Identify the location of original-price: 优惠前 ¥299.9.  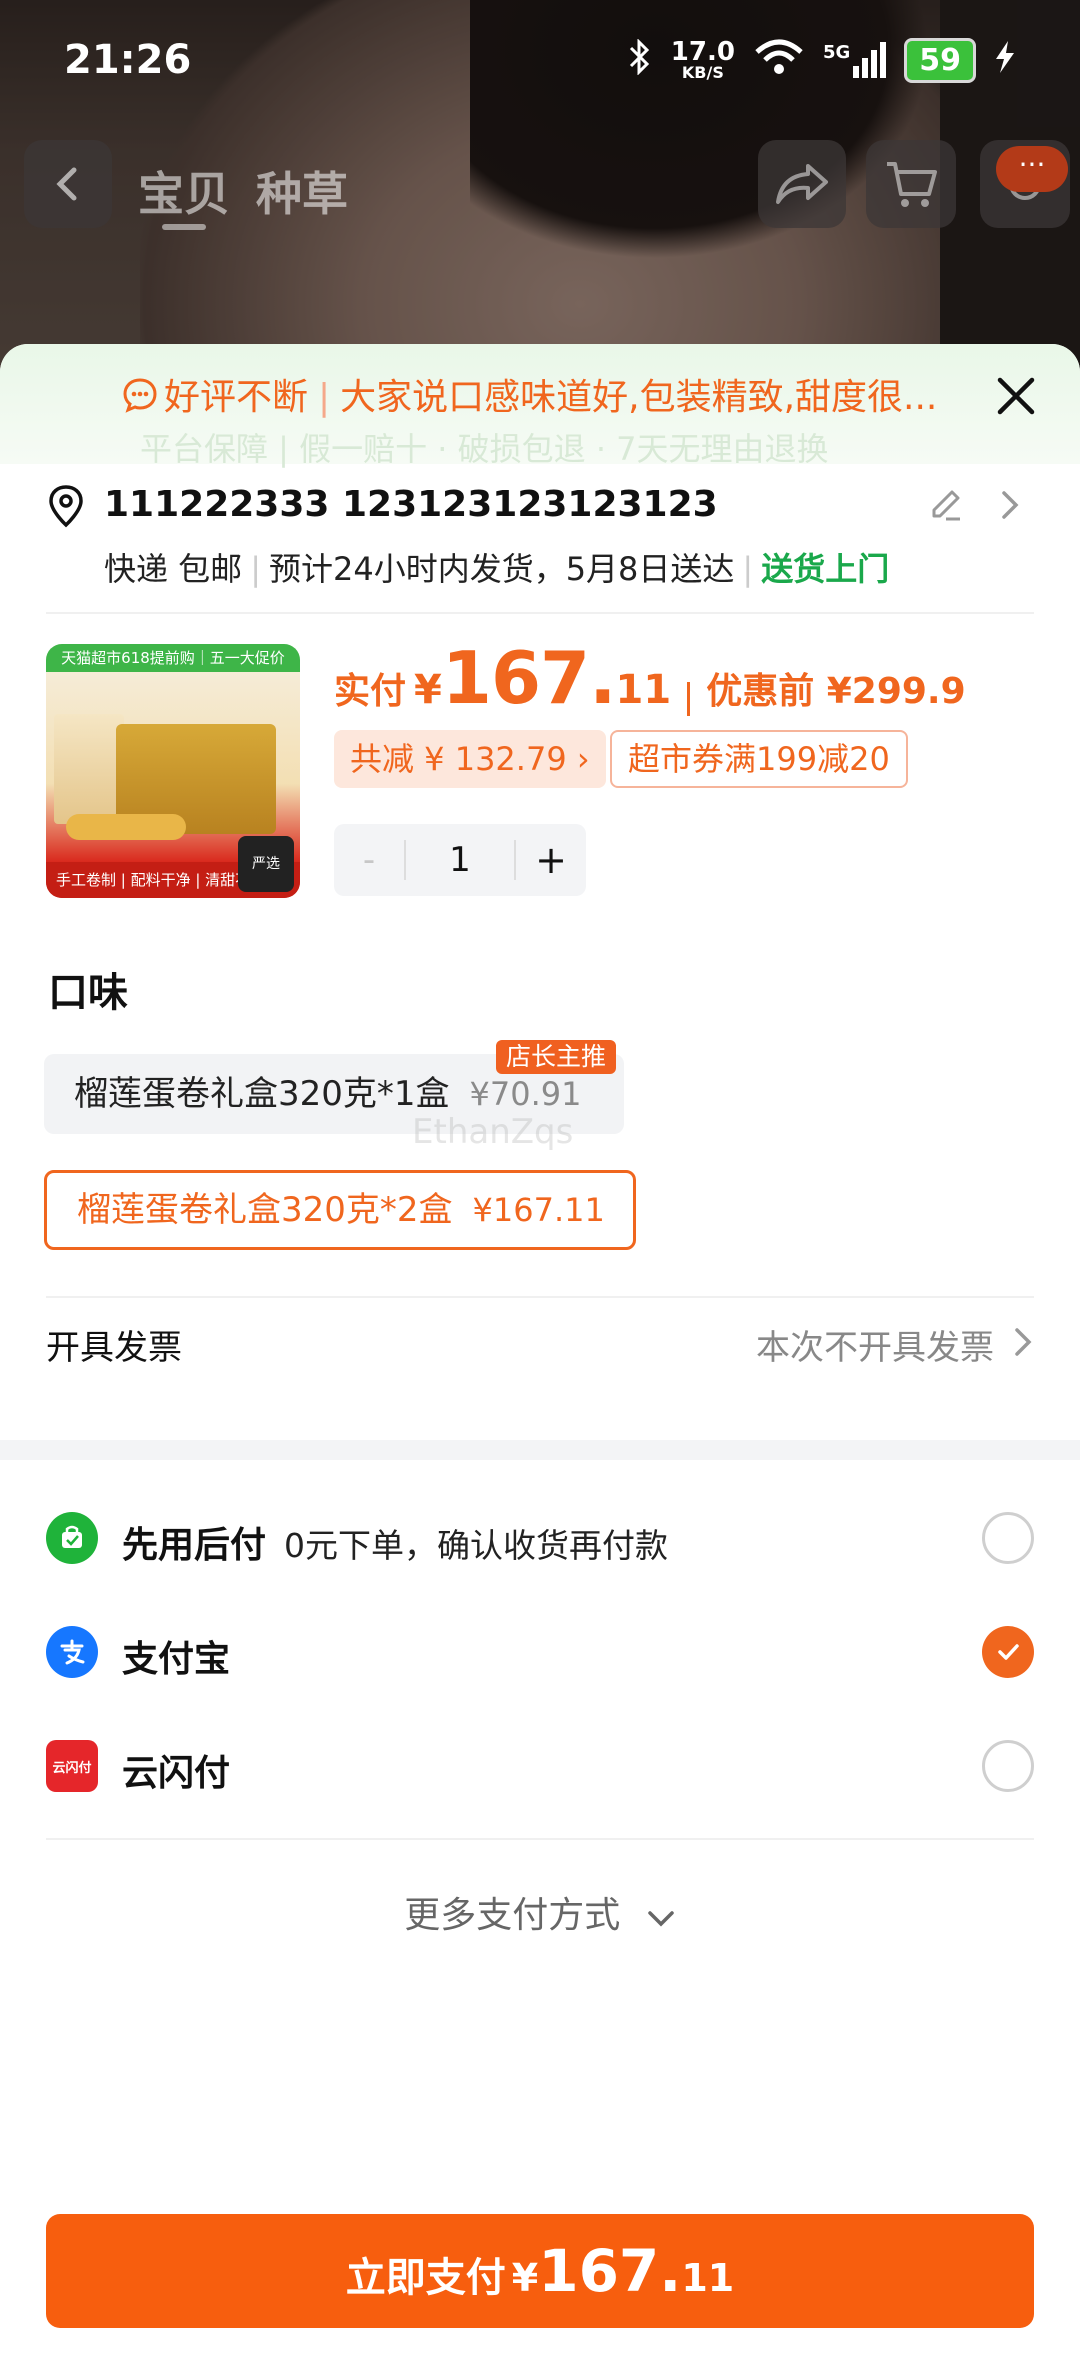
(836, 691).